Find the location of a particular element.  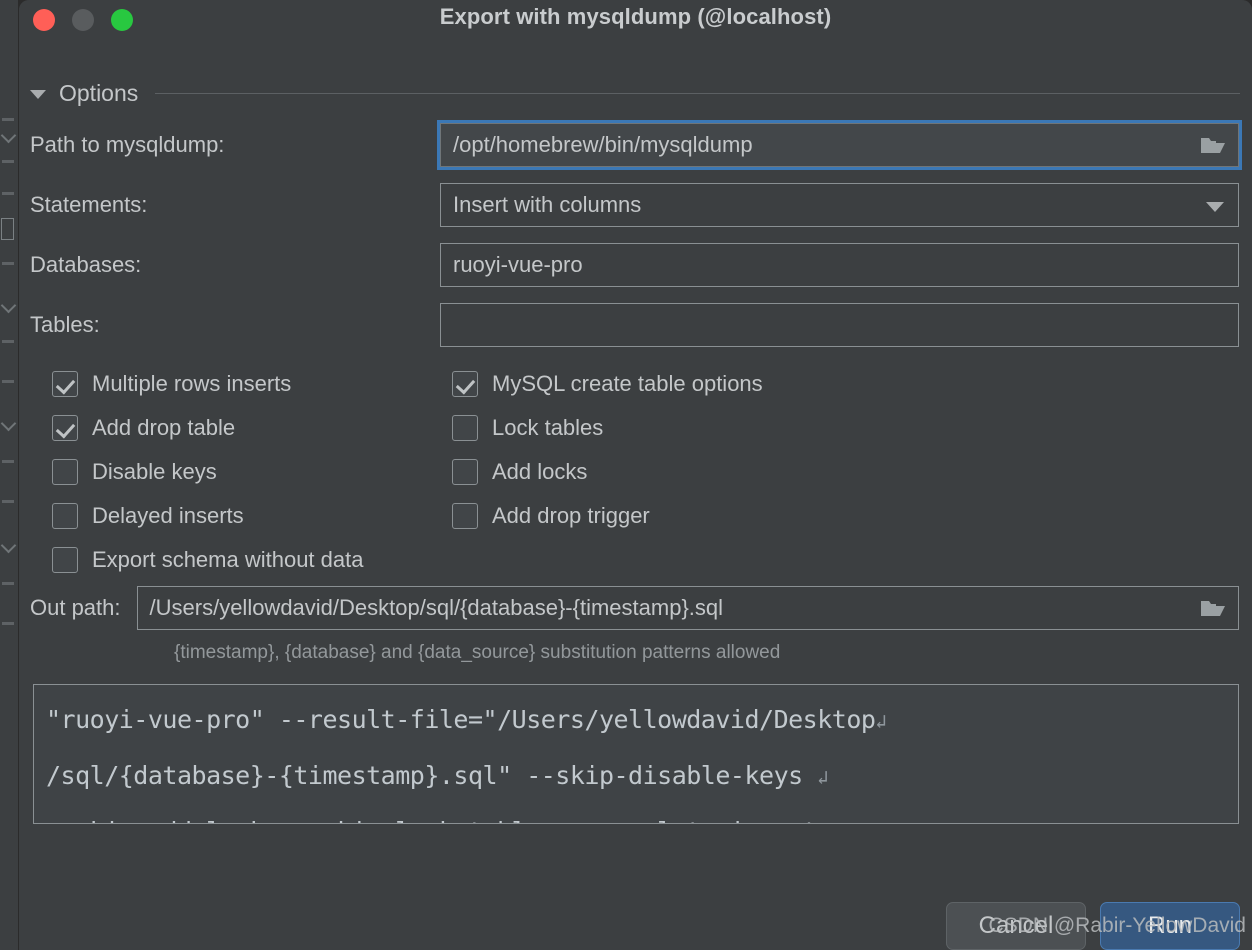

form-row-statements: Statements: Insert with columns is located at coordinates (635, 205).